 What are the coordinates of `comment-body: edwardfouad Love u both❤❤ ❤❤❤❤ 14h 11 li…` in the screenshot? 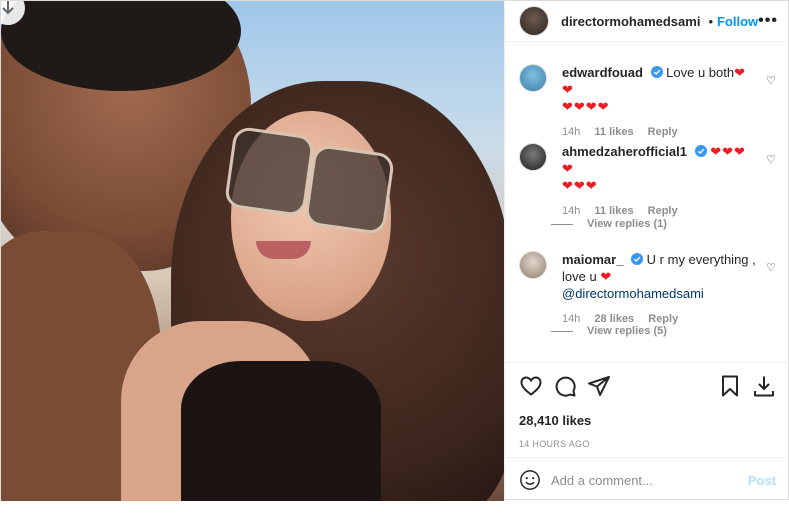 It's located at (659, 102).